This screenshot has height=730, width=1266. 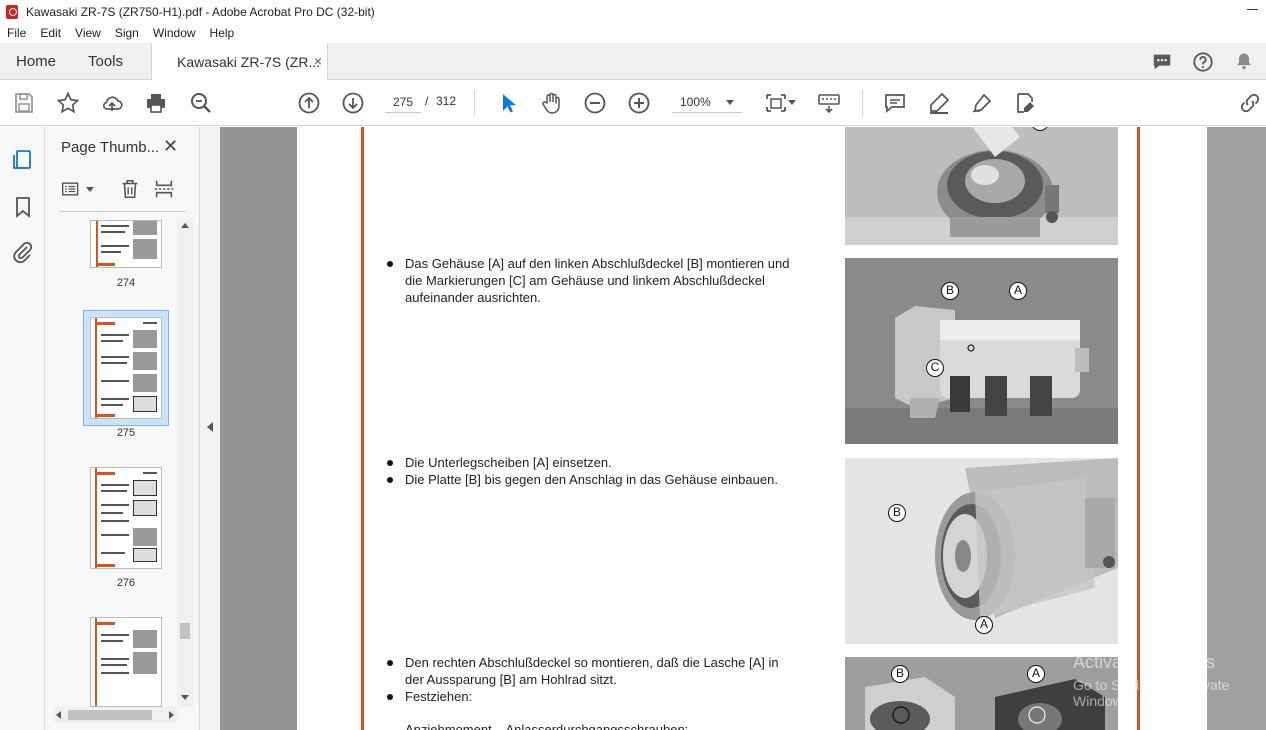 What do you see at coordinates (776, 103) in the screenshot?
I see `page-fit-icon` at bounding box center [776, 103].